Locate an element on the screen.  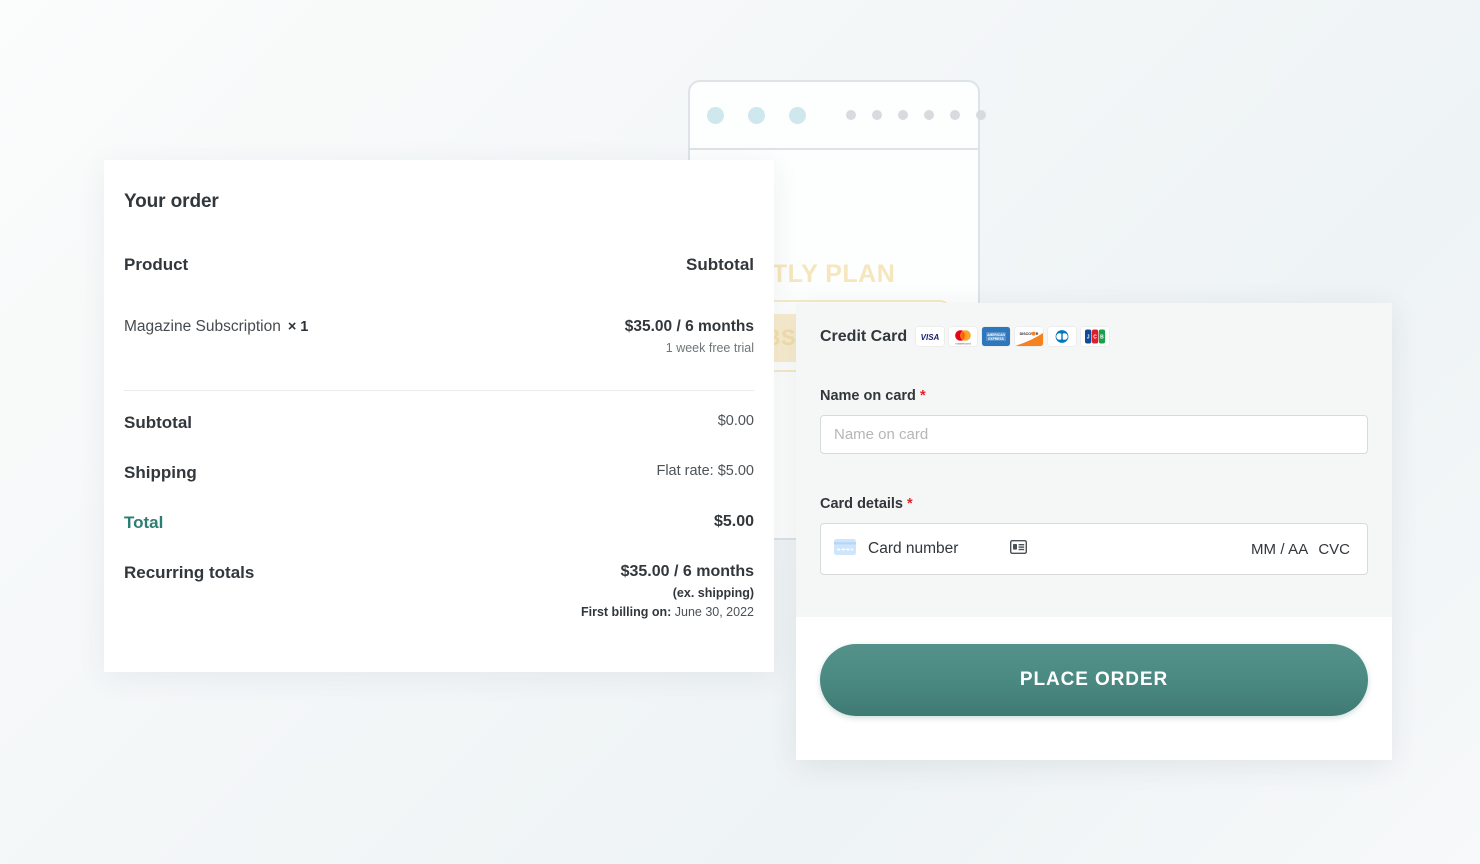
first-billing-date: June 30, 2022 is located at coordinates (714, 612).